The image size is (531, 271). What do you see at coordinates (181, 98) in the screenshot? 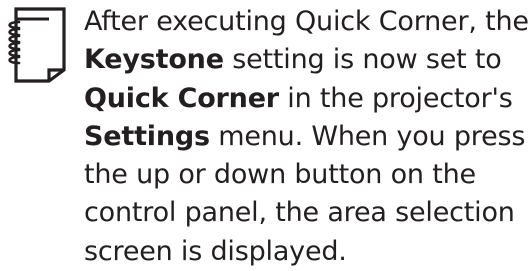
I see `quick-corner-setting-value: Quick Corner` at bounding box center [181, 98].